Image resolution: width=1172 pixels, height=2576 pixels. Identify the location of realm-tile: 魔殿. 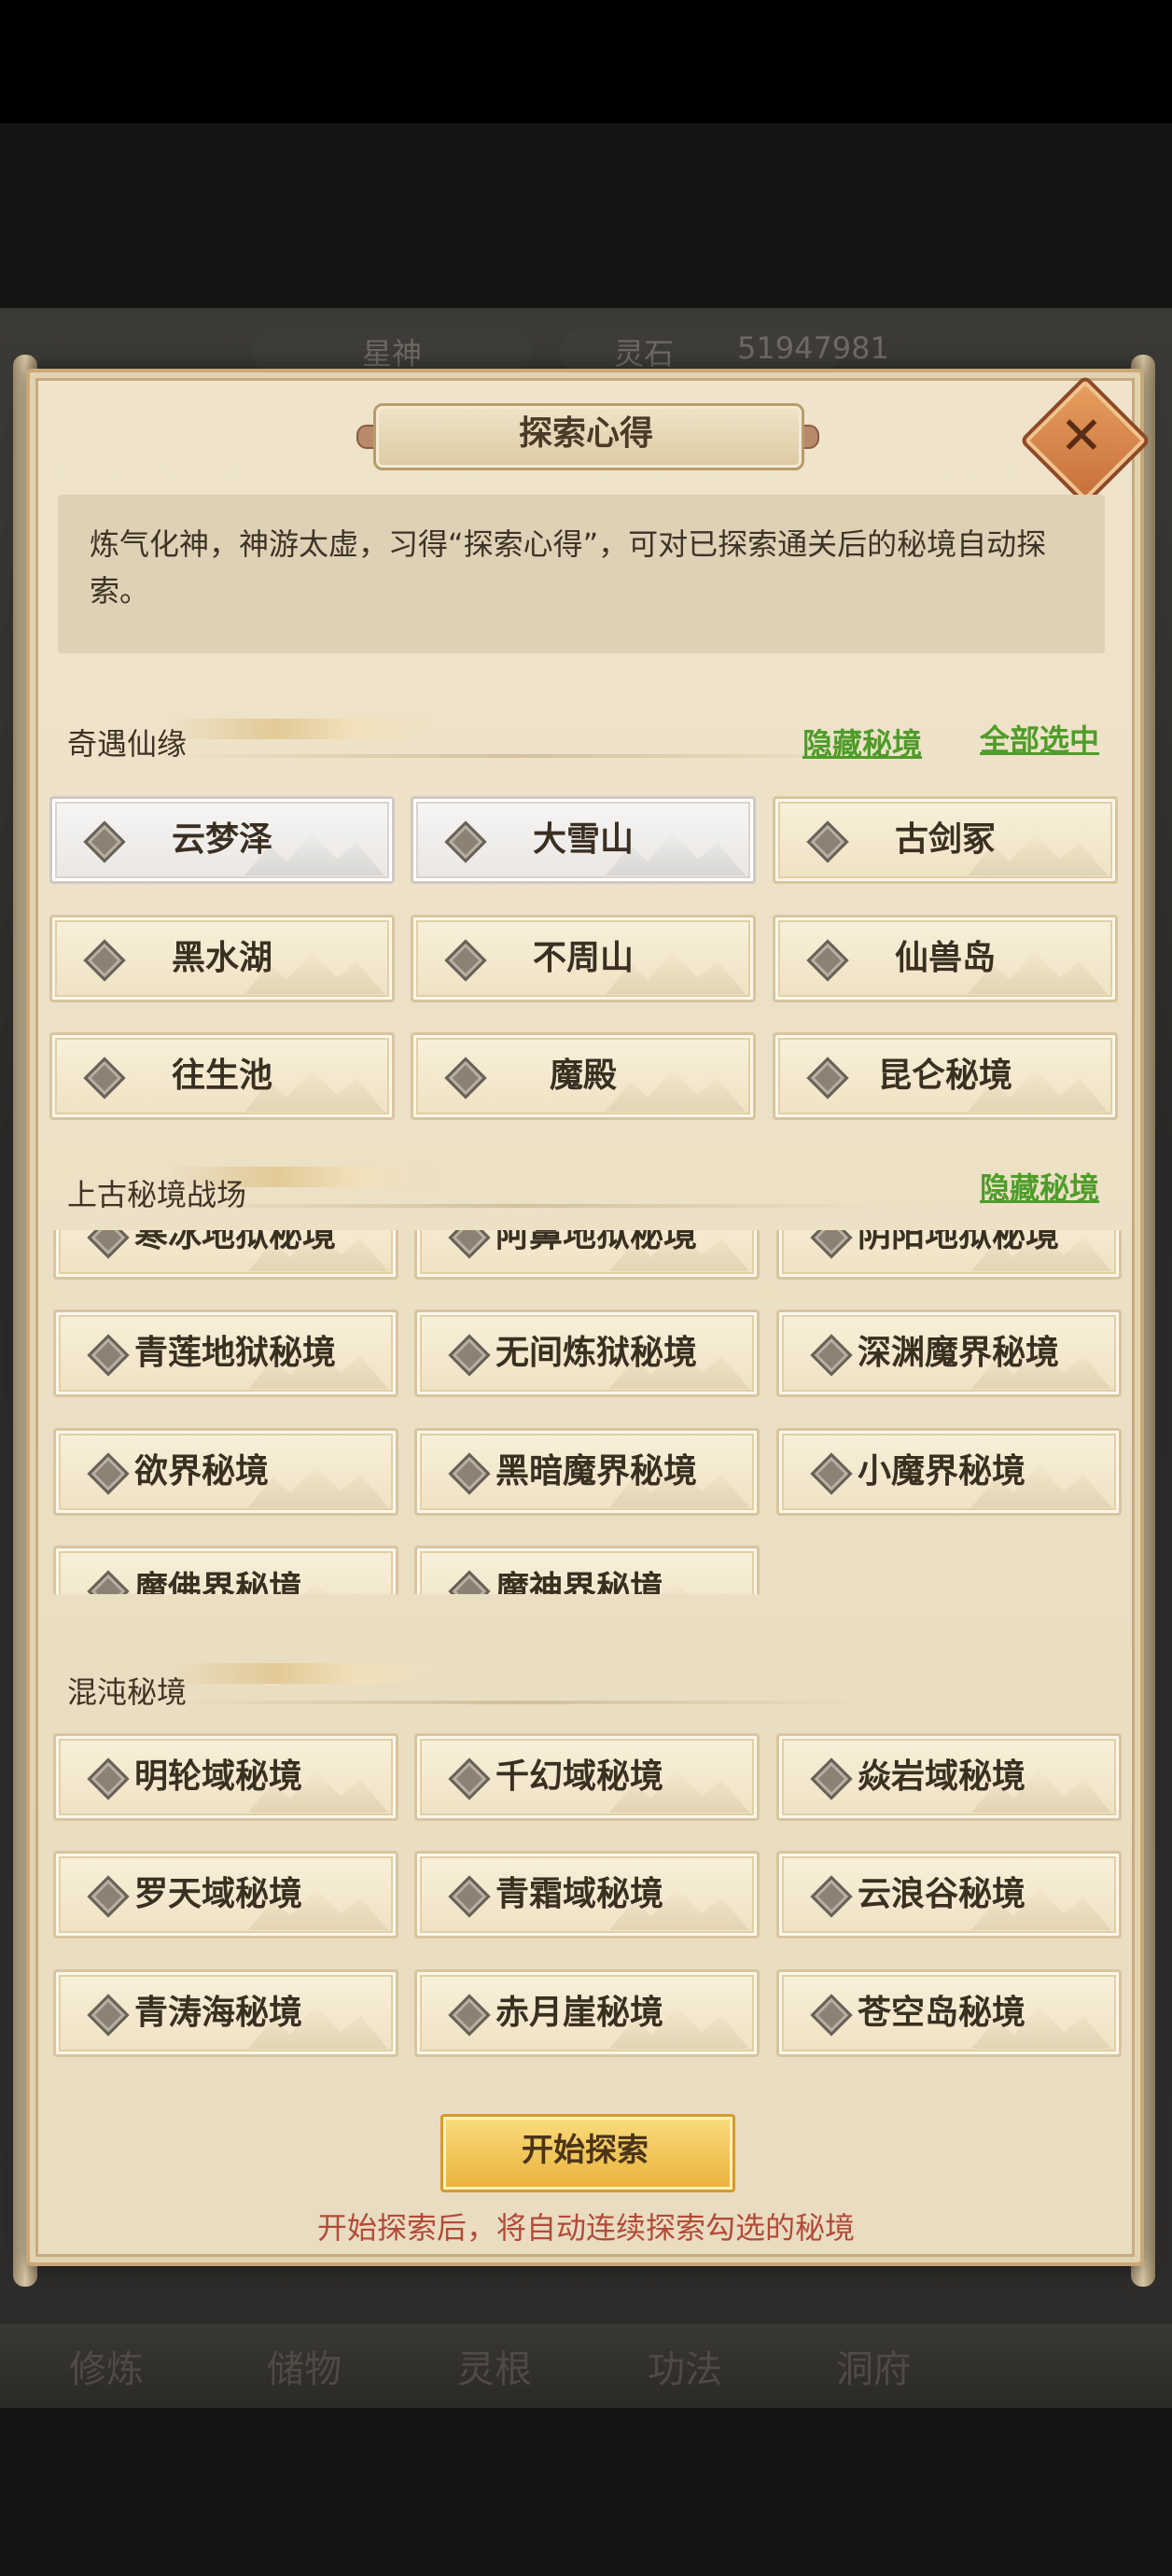
(583, 1076).